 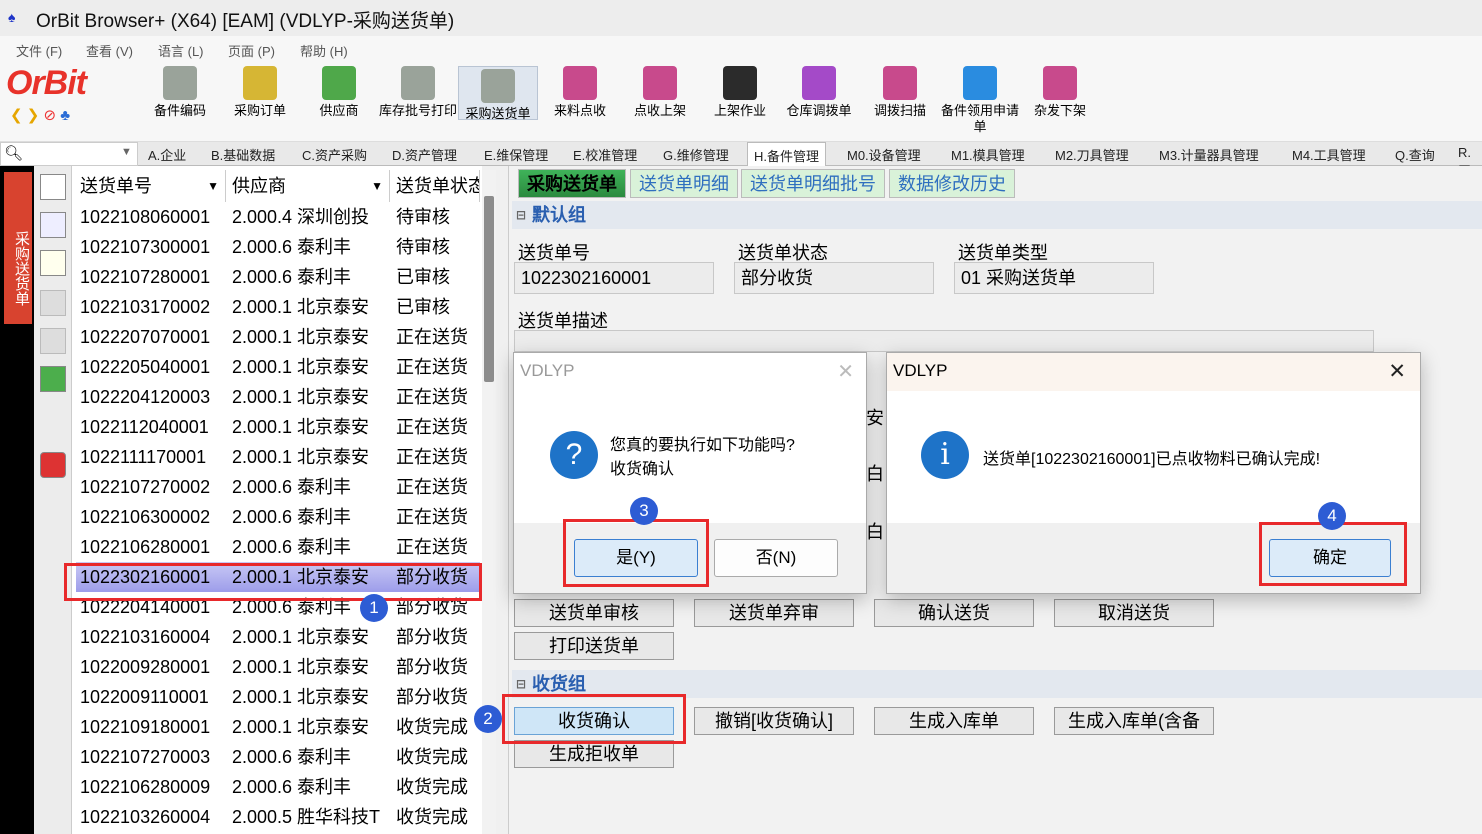 What do you see at coordinates (278, 397) in the screenshot?
I see `table-row: 1022204120003 2.000.1 北京泰安 正在送货` at bounding box center [278, 397].